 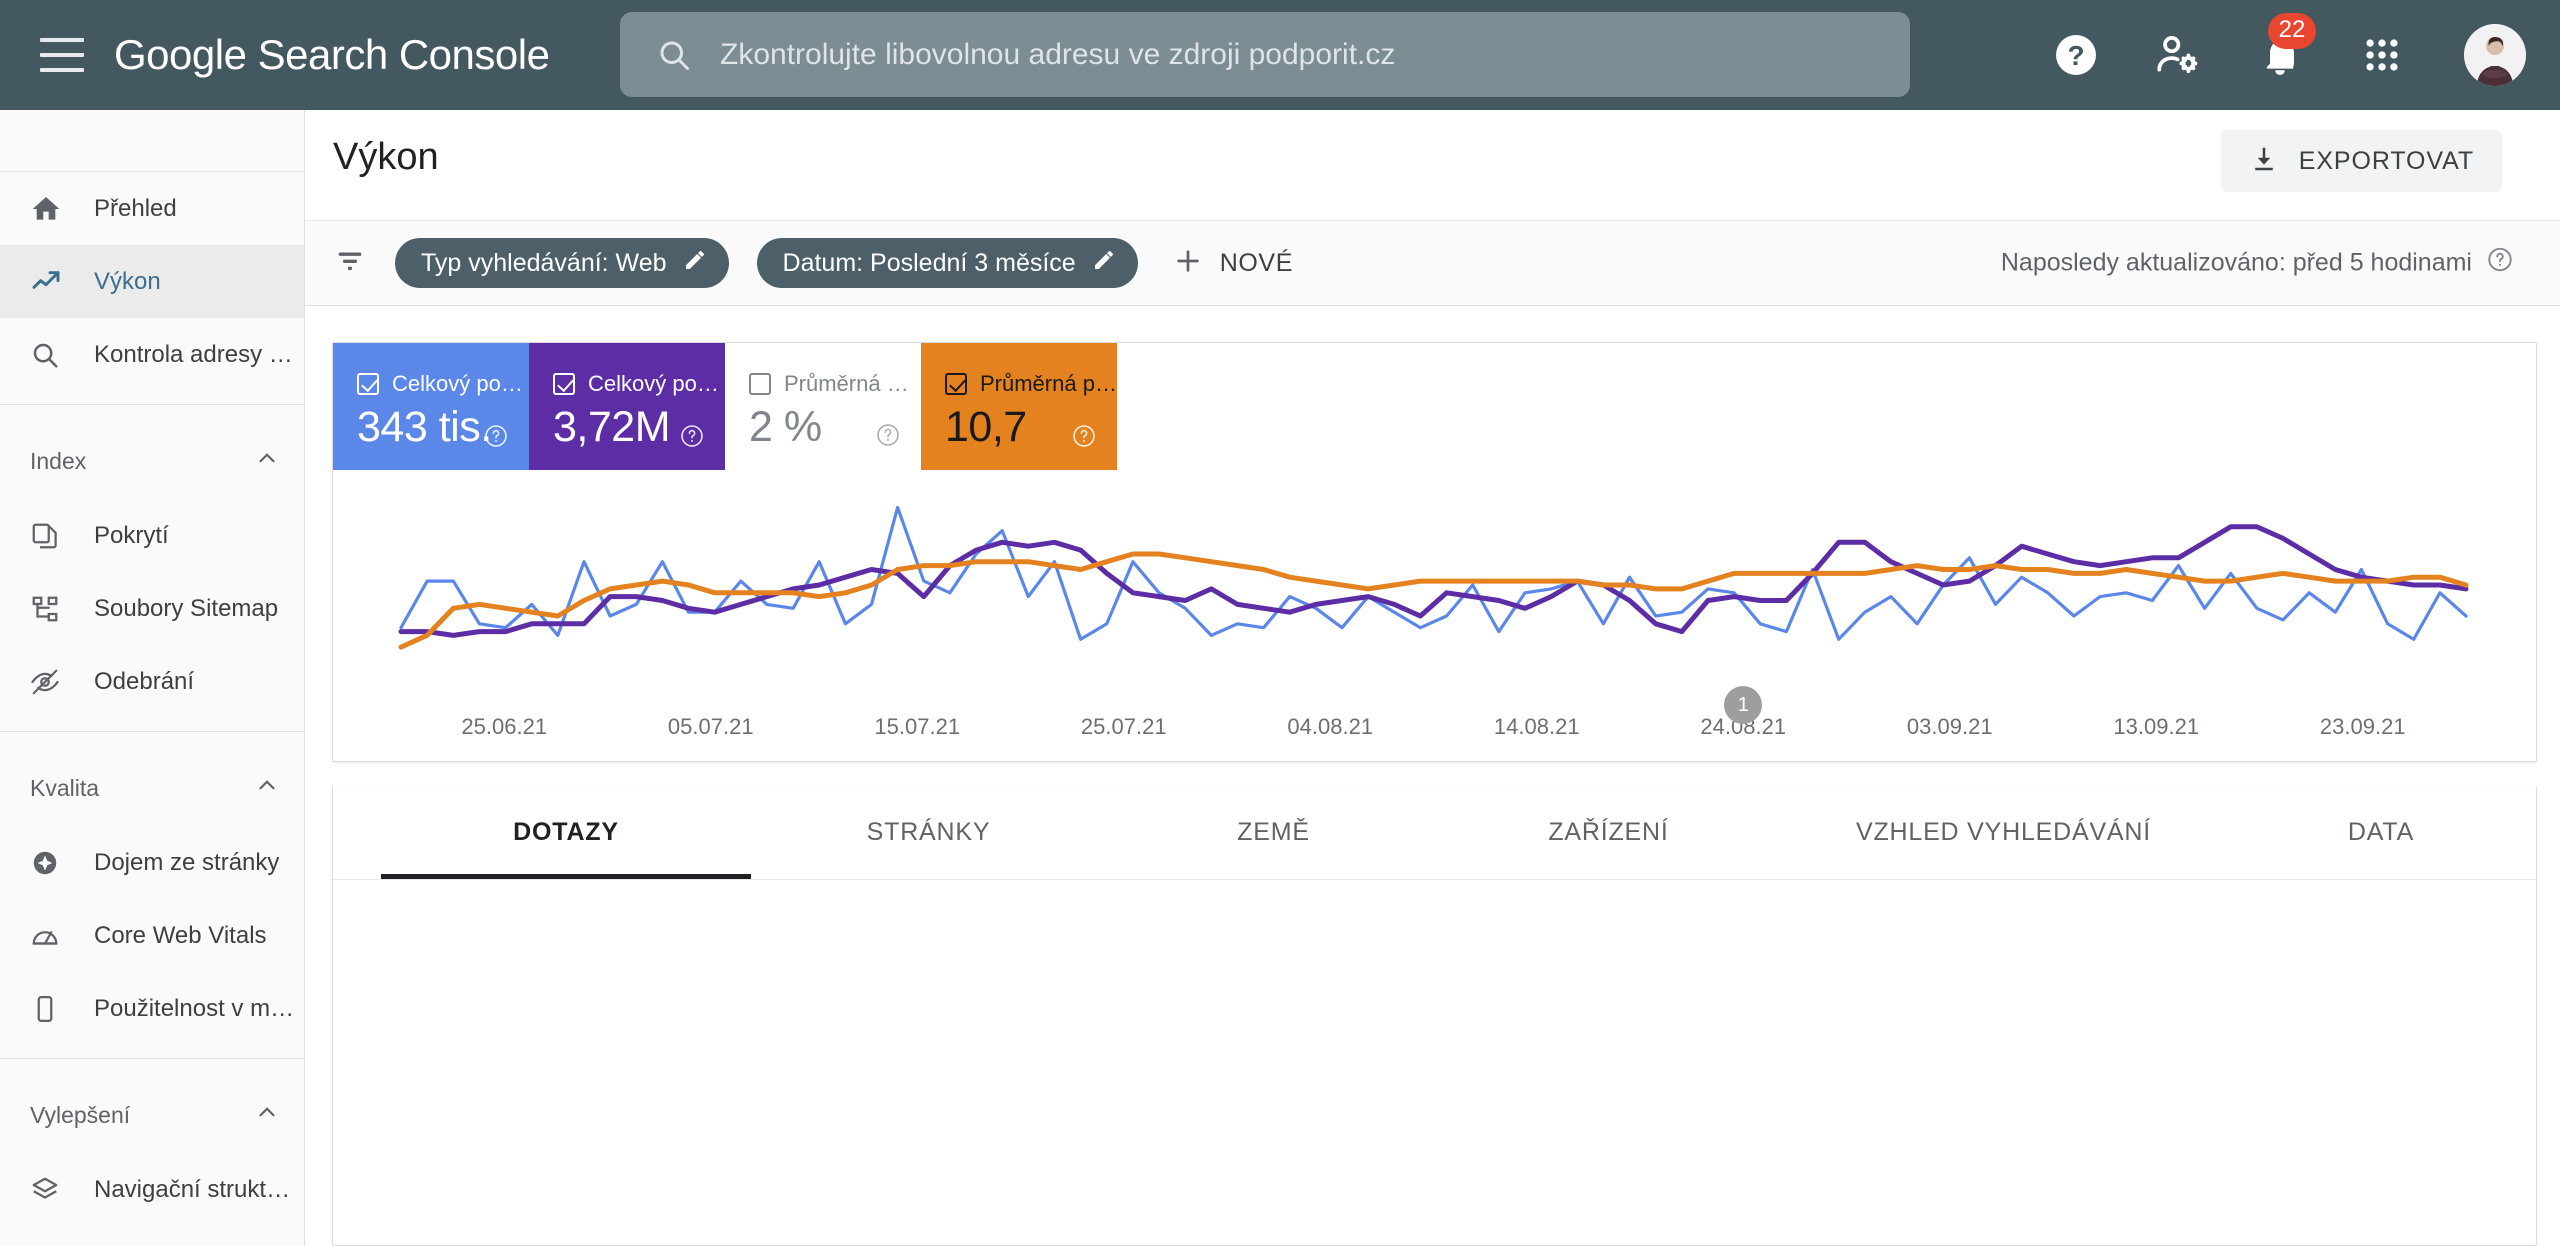 I want to click on trending-up-icon, so click(x=49, y=282).